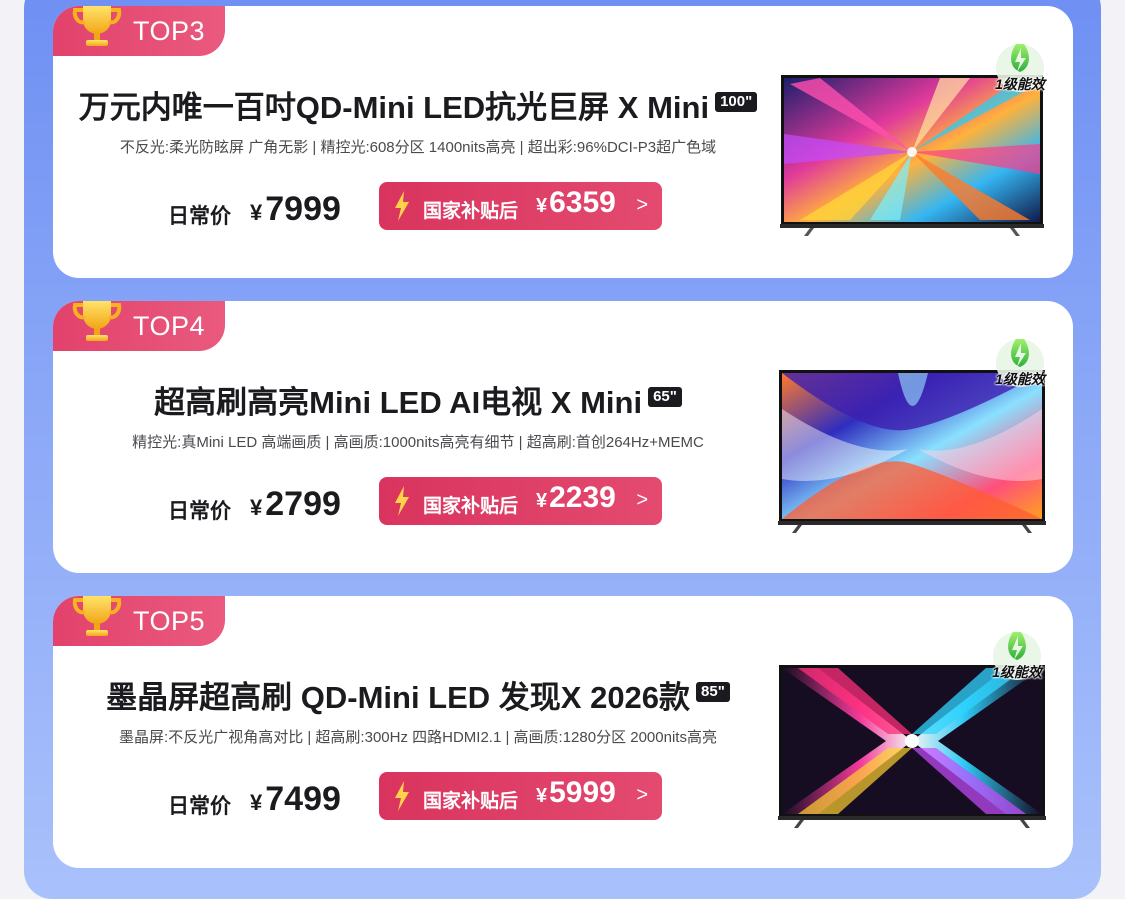 The image size is (1125, 899). What do you see at coordinates (169, 31) in the screenshot?
I see `rank-label: TOP3` at bounding box center [169, 31].